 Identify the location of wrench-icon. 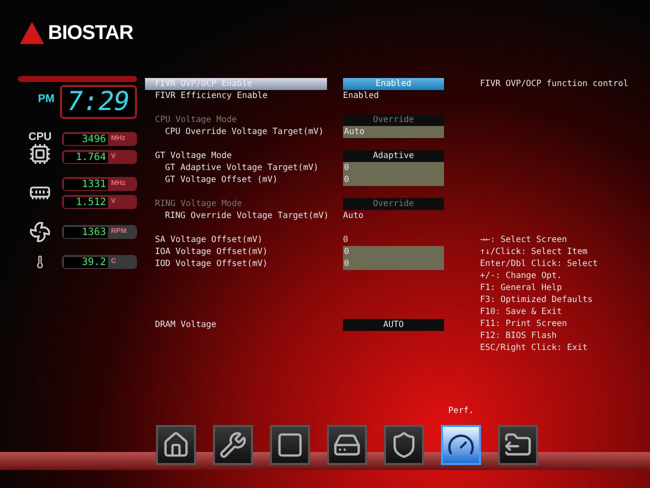
(233, 445).